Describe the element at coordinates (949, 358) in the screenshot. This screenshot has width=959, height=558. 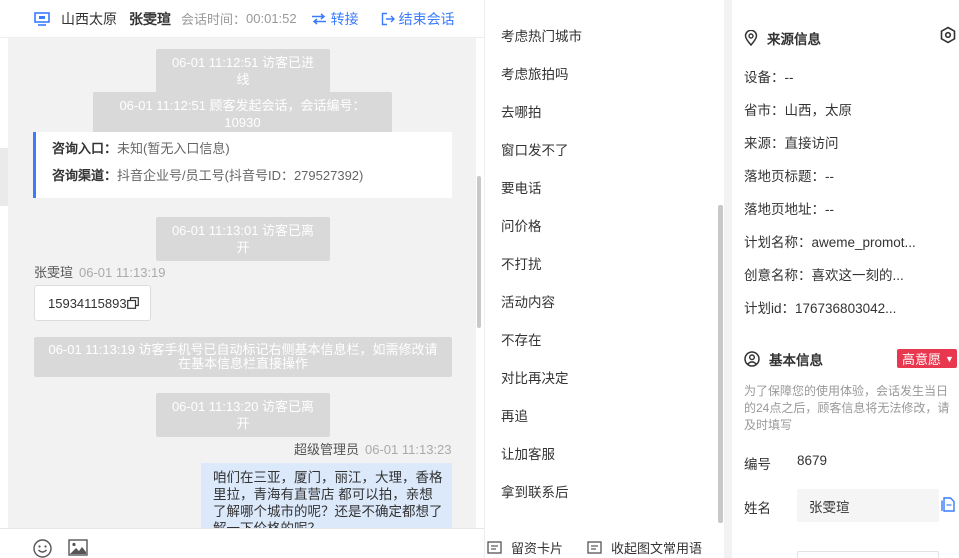
I see `caret-down-icon: ▼` at that location.